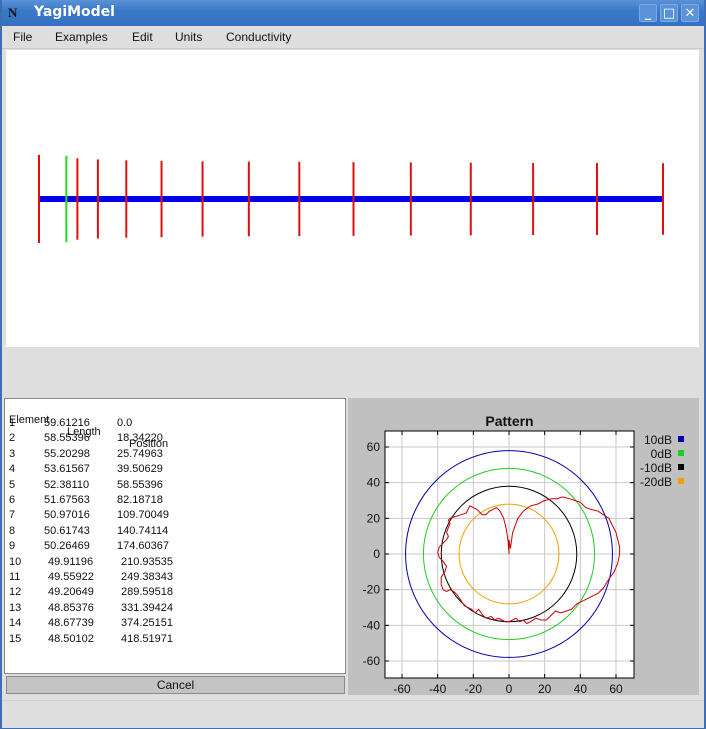 Image resolution: width=706 pixels, height=729 pixels. I want to click on cell-position: 109.70049, so click(143, 515).